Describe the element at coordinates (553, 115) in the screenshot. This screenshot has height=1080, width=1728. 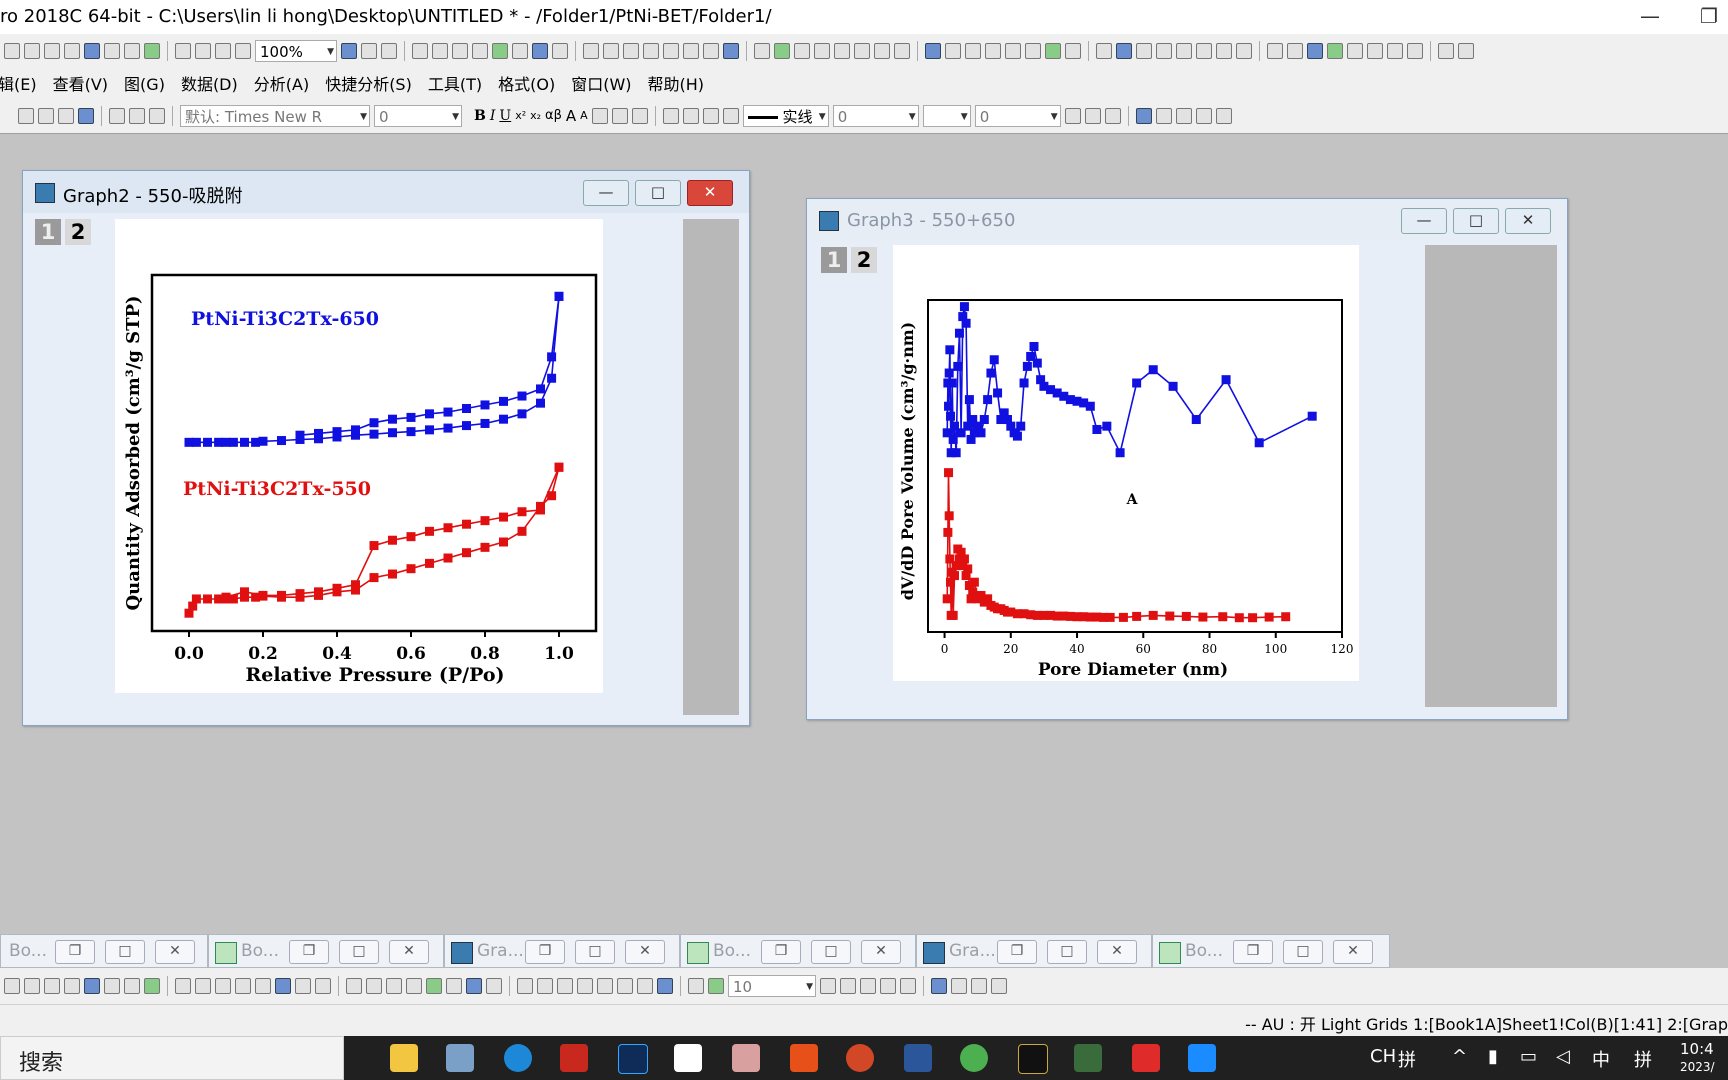
I see `greek-button: αβ` at that location.